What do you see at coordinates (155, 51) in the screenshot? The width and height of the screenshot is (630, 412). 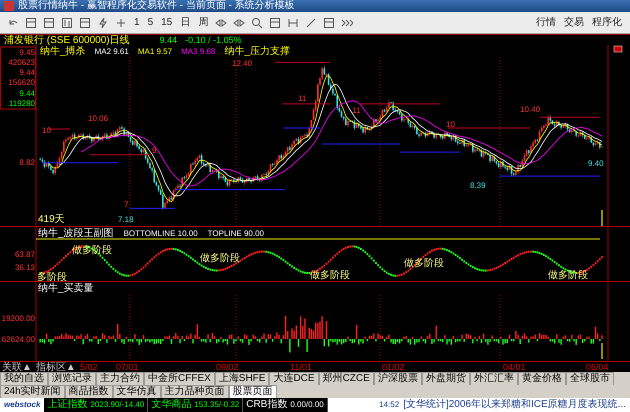 I see `moving-average-label: MA1 9.57` at bounding box center [155, 51].